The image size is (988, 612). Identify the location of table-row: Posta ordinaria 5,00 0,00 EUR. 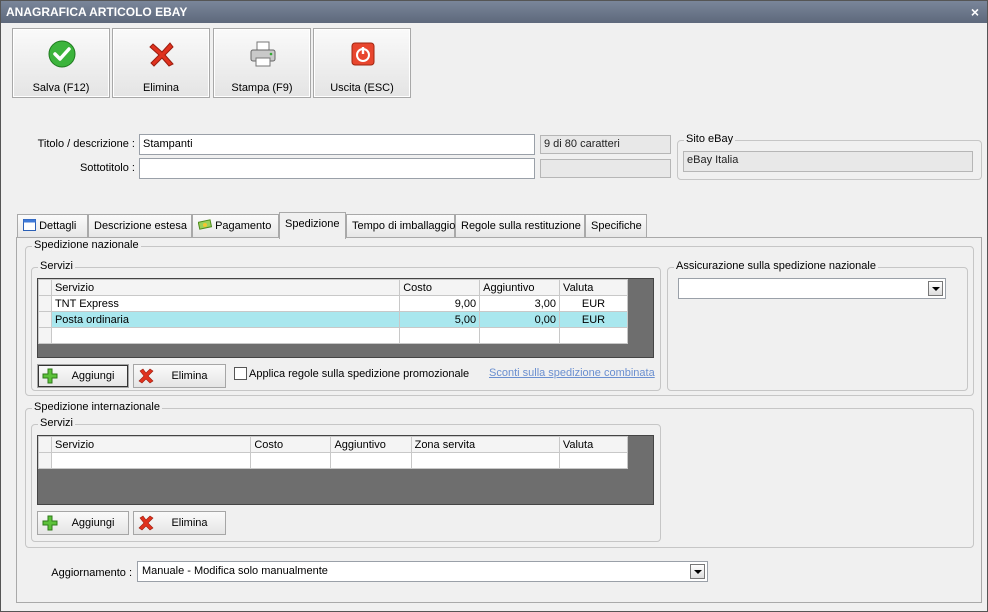
(333, 319).